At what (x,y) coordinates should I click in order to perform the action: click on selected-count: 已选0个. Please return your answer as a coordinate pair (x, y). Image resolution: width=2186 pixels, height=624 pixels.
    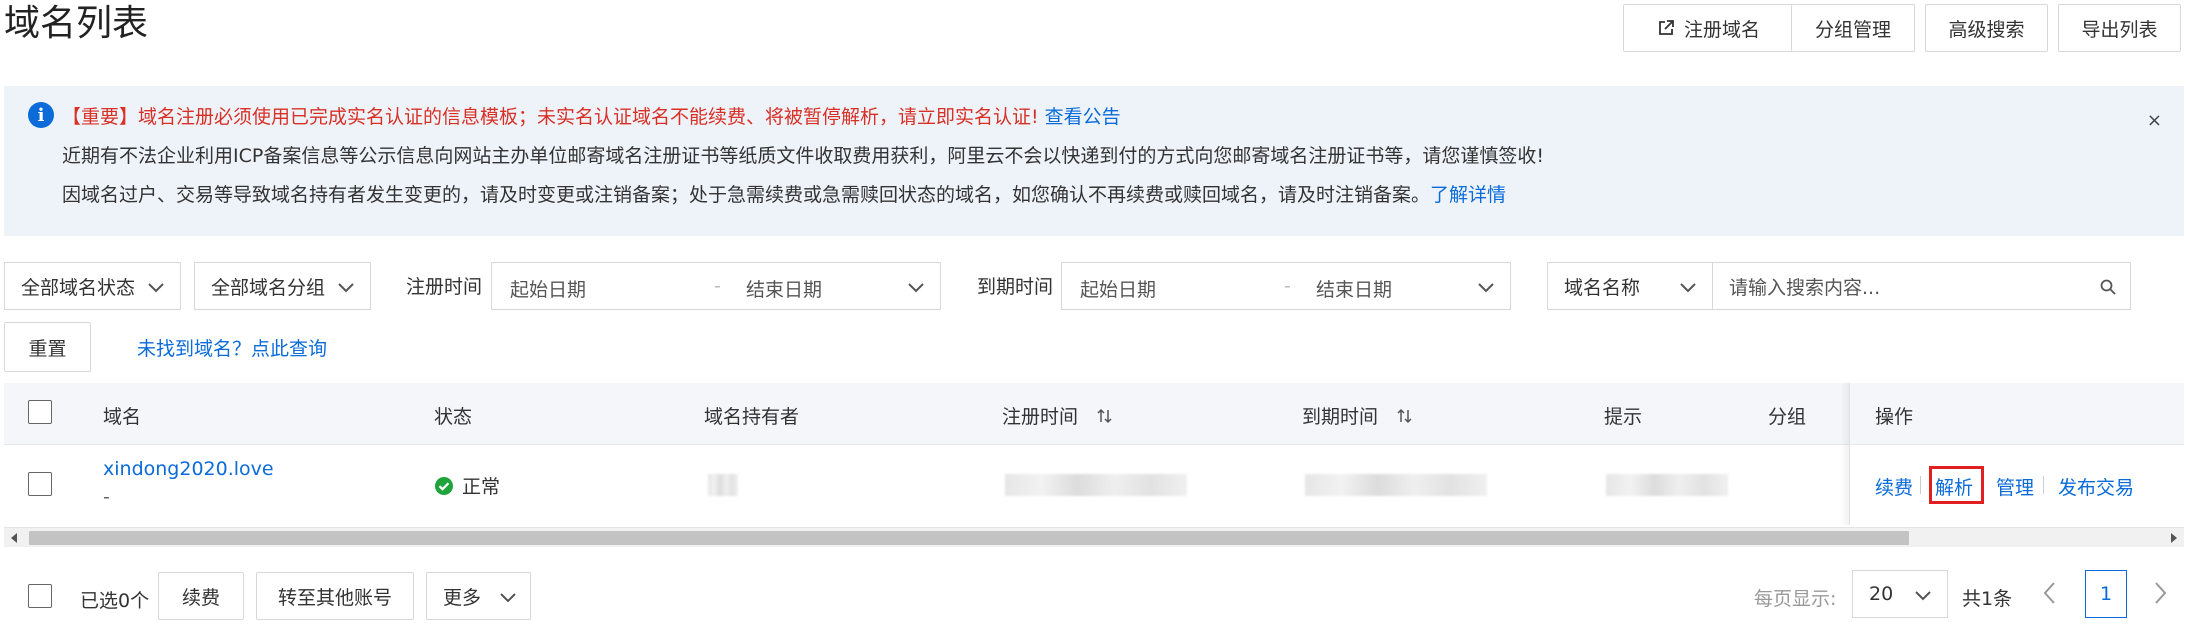
    Looking at the image, I should click on (115, 601).